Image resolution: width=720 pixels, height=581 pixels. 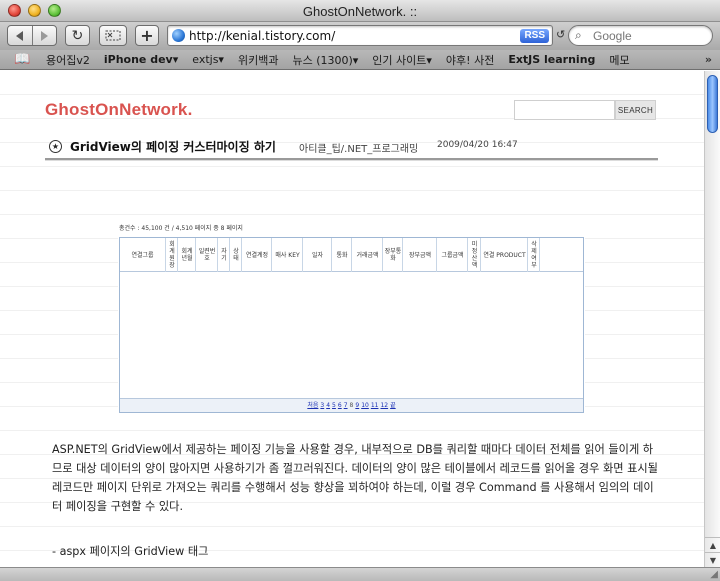 I want to click on grid-column-header: 일자, so click(x=318, y=255).